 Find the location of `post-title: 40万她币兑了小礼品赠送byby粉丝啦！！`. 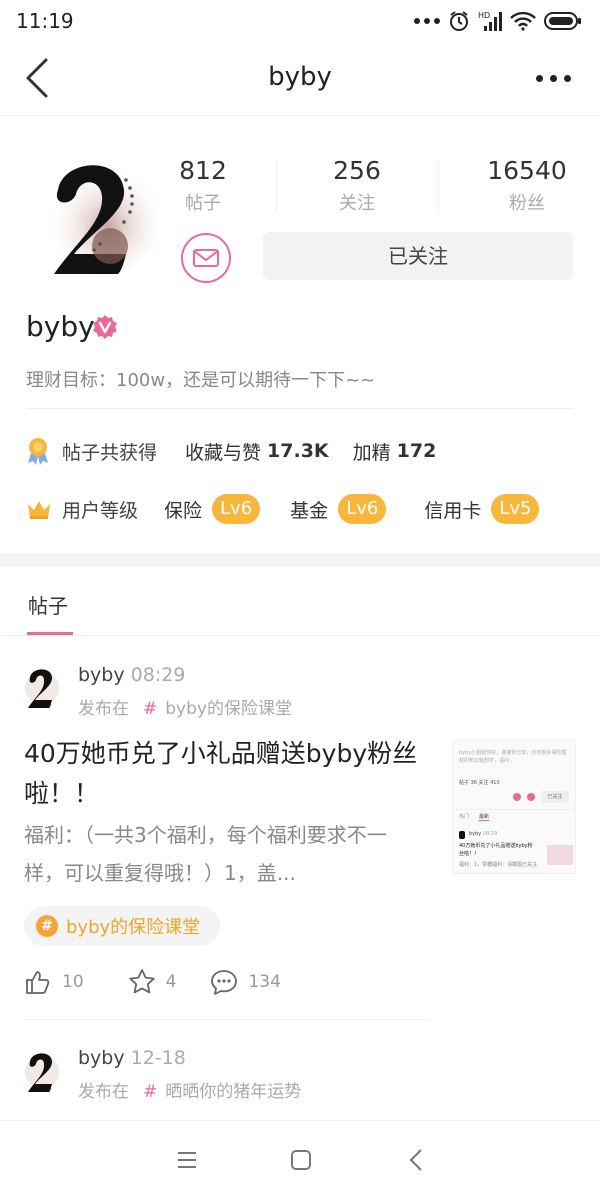

post-title: 40万她币兑了小礼品赠送byby粉丝啦！！ is located at coordinates (226, 774).